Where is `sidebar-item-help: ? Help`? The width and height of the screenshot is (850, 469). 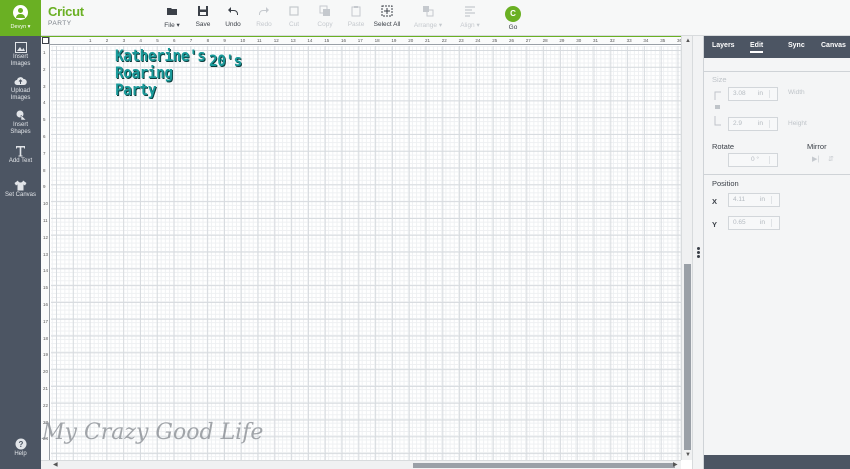
sidebar-item-help: ? Help is located at coordinates (20, 448).